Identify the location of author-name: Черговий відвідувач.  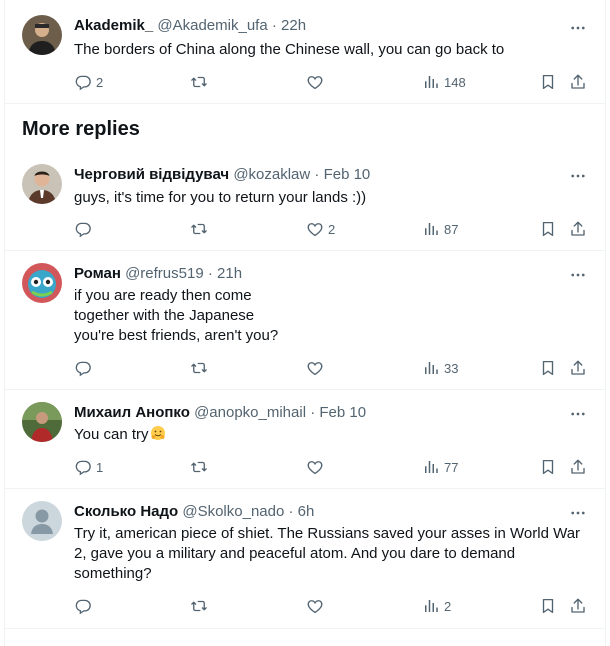
(151, 174).